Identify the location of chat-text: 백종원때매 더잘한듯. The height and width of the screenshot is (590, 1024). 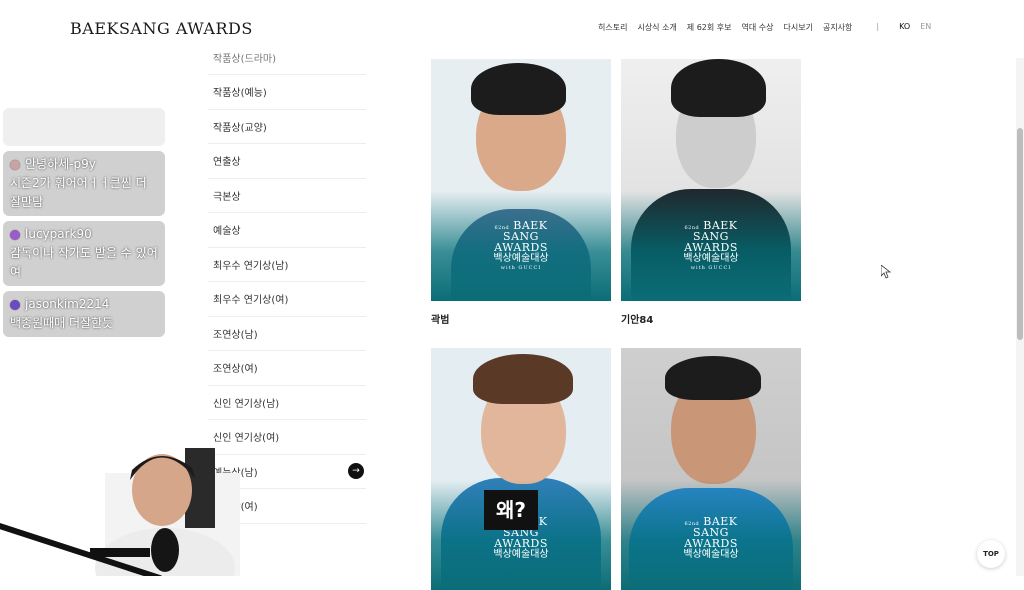
(62, 323).